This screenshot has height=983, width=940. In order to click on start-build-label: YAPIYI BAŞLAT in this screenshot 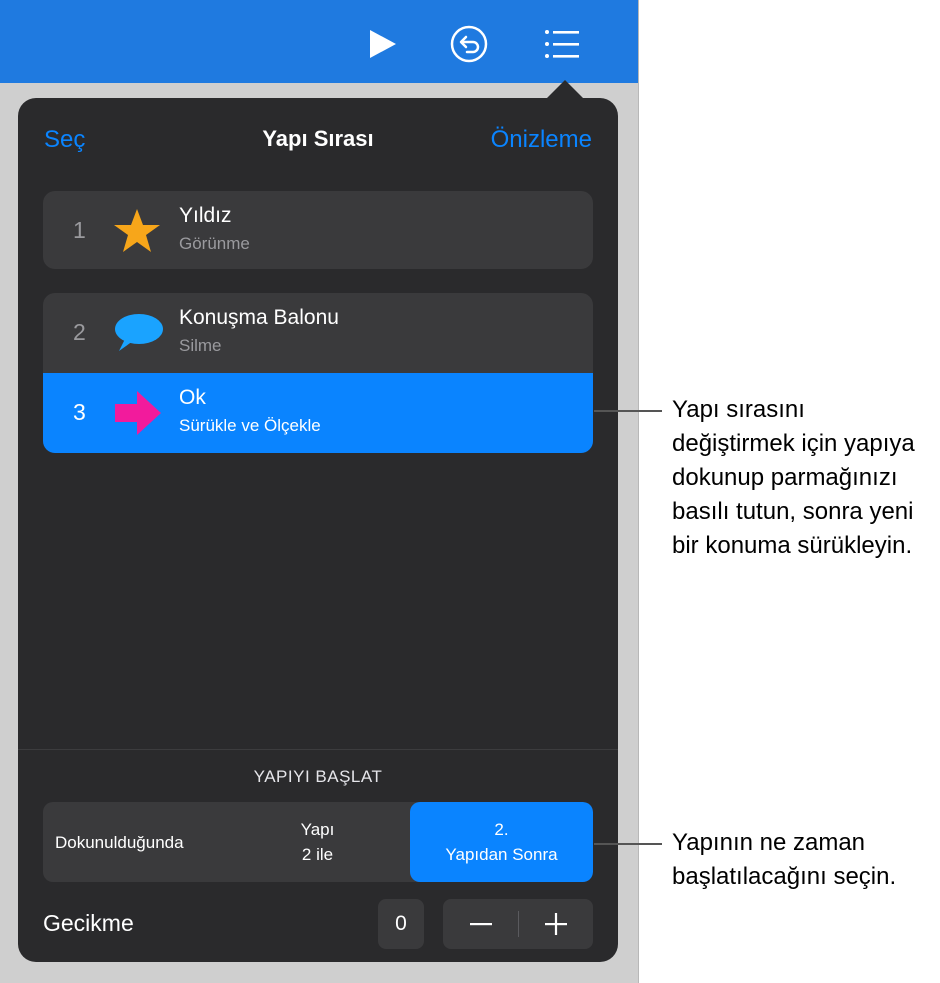, I will do `click(318, 776)`.